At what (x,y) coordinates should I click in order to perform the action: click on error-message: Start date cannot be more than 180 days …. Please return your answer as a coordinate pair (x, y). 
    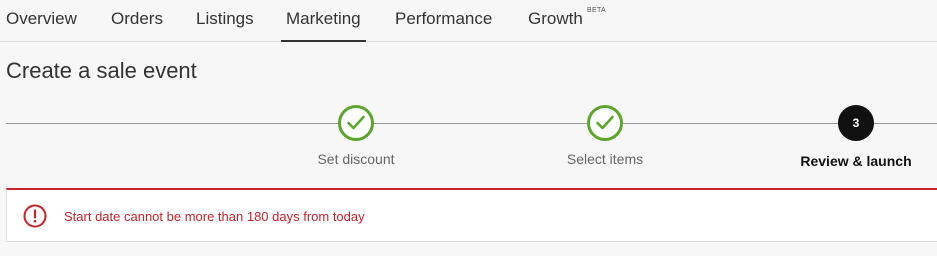
    Looking at the image, I should click on (214, 216).